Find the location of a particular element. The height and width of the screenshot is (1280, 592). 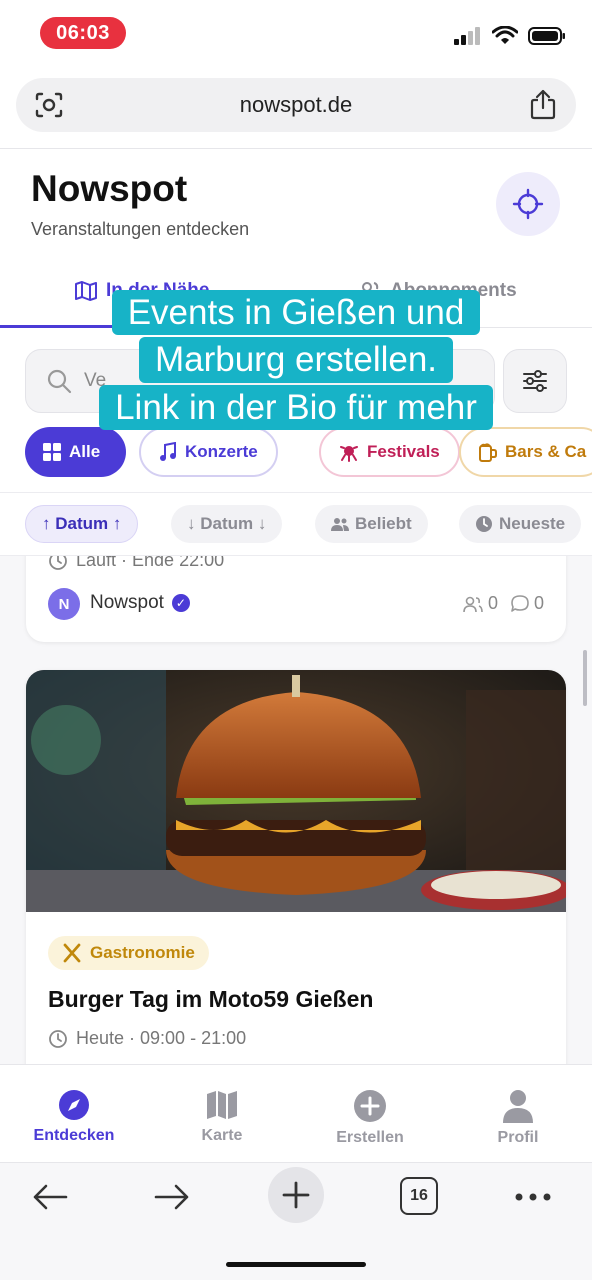

page-subtitle: Veranstaltungen entdecken is located at coordinates (140, 229).